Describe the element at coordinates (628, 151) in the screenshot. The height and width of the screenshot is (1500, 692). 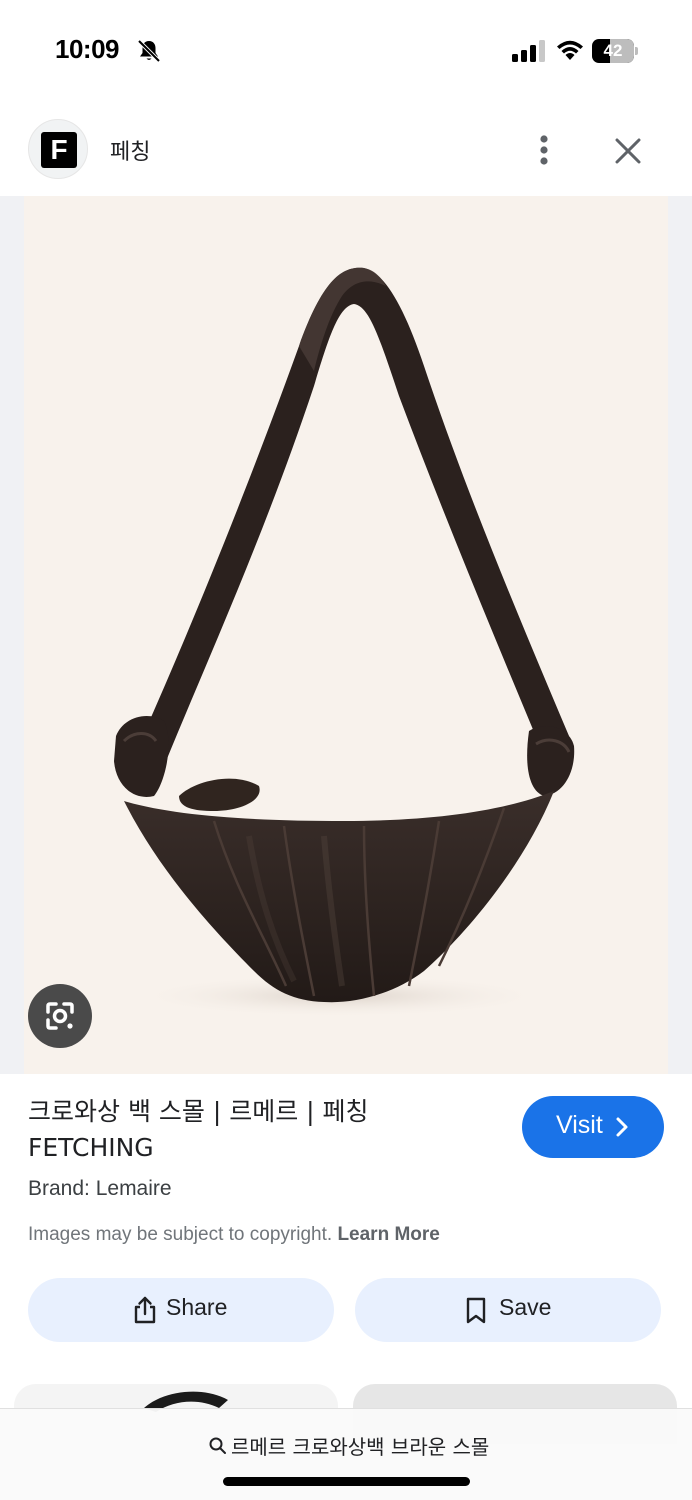
I see `close-icon` at that location.